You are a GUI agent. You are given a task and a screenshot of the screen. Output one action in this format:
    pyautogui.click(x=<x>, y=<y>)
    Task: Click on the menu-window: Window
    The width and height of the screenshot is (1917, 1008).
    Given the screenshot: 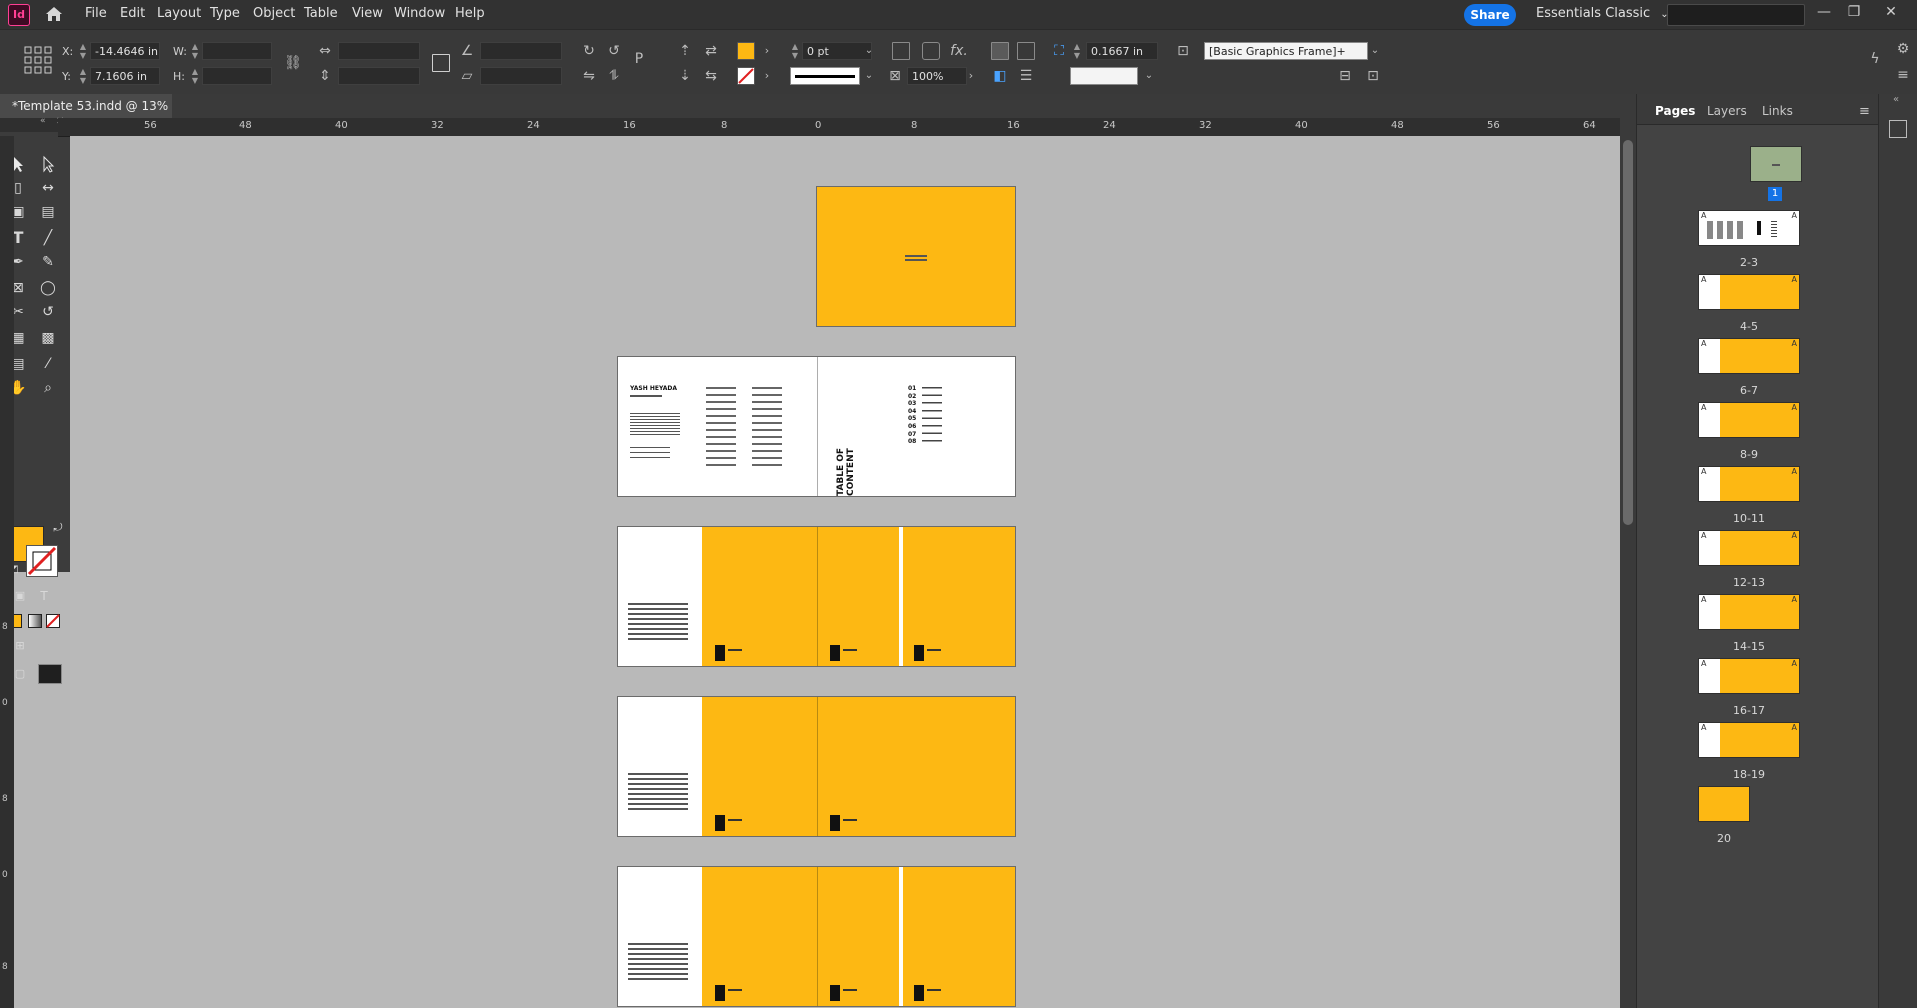 What is the action you would take?
    pyautogui.click(x=419, y=13)
    